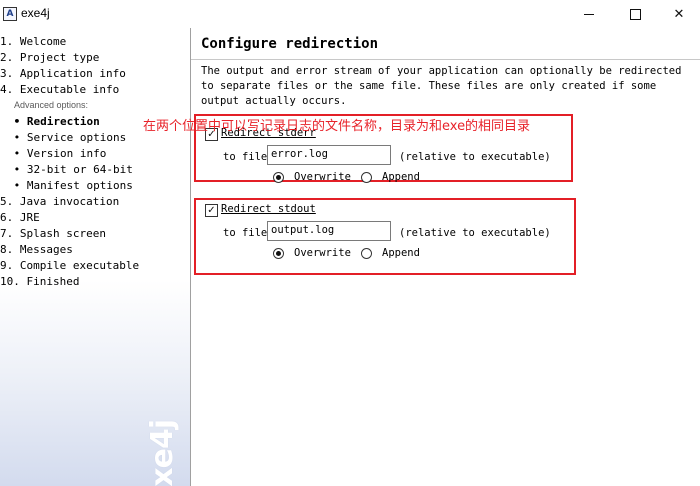  I want to click on app-icon: A, so click(10, 14).